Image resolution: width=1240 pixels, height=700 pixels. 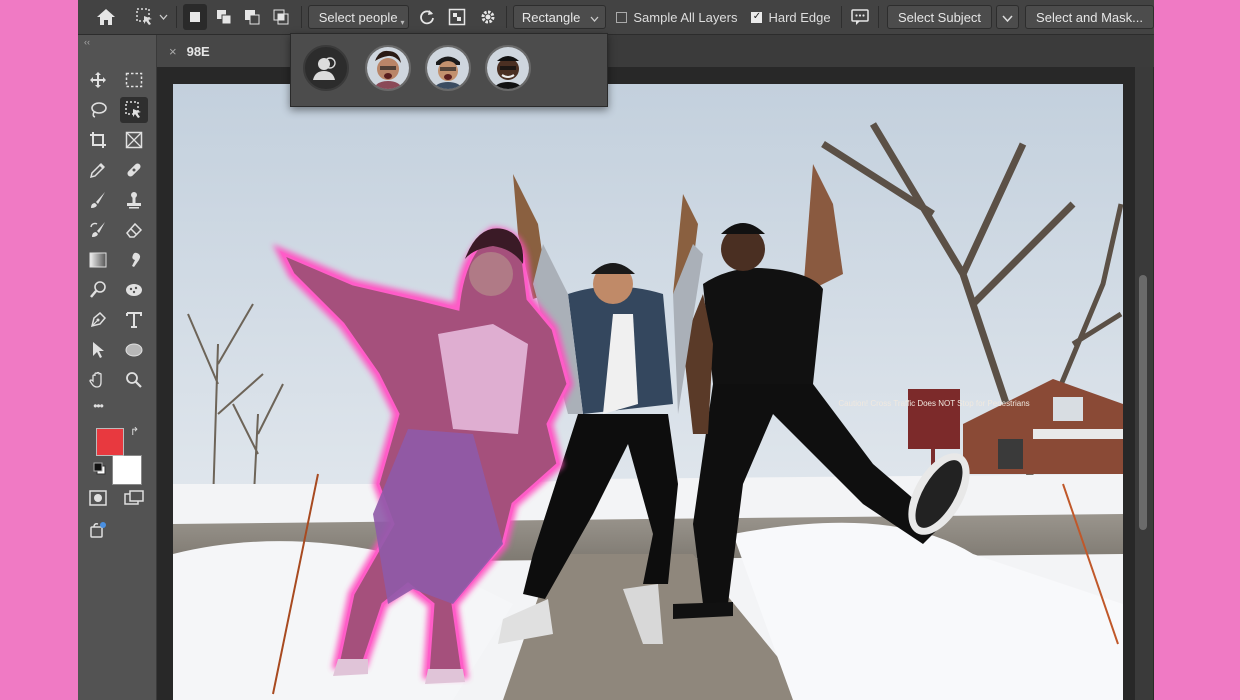 I want to click on select-people-label: Select people, so click(x=358, y=17).